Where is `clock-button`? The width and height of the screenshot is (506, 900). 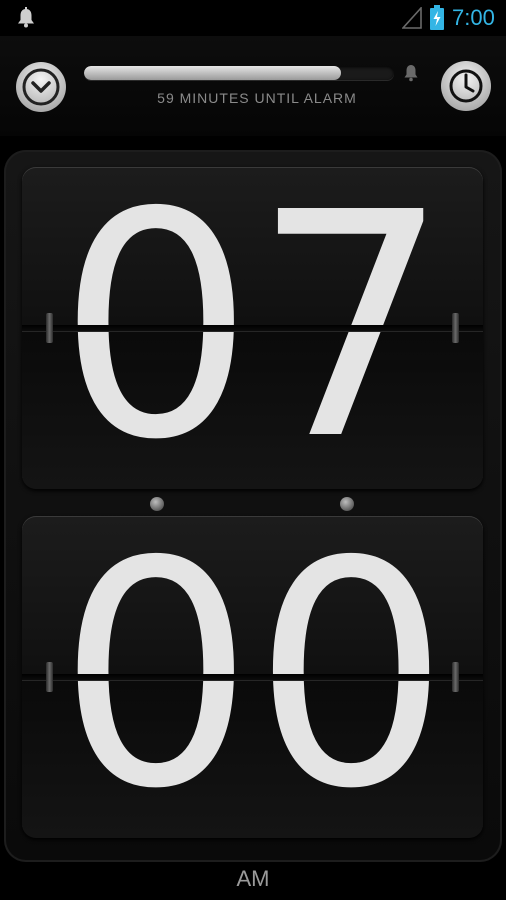 clock-button is located at coordinates (466, 86).